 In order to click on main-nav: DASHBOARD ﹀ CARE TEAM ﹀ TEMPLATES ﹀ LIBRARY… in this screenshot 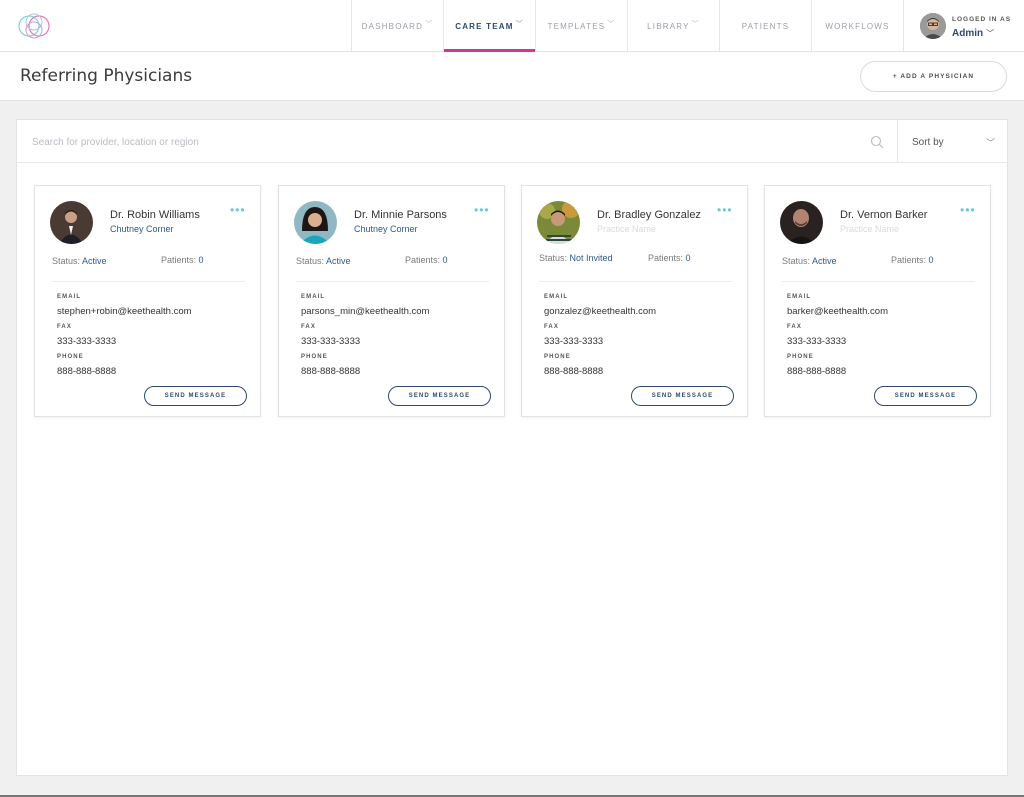, I will do `click(687, 26)`.